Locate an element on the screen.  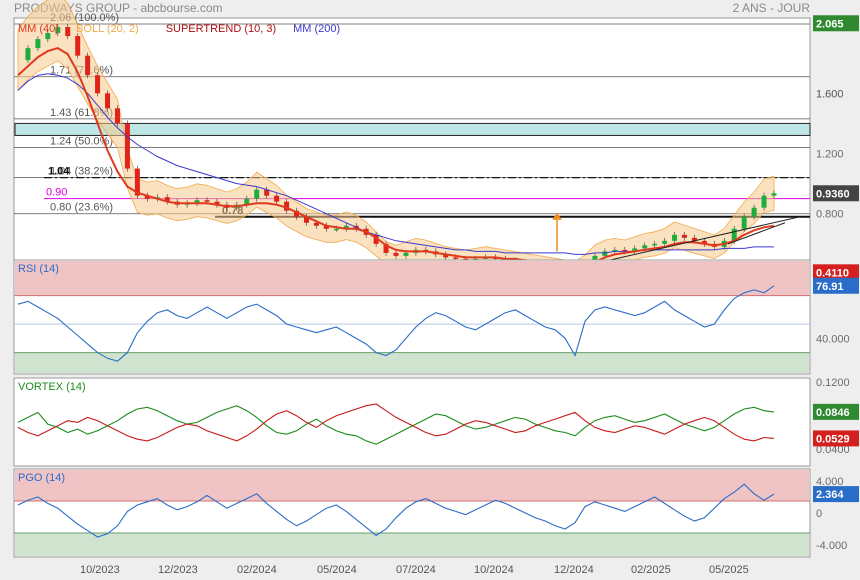
resistance-zone is located at coordinates (412, 129).